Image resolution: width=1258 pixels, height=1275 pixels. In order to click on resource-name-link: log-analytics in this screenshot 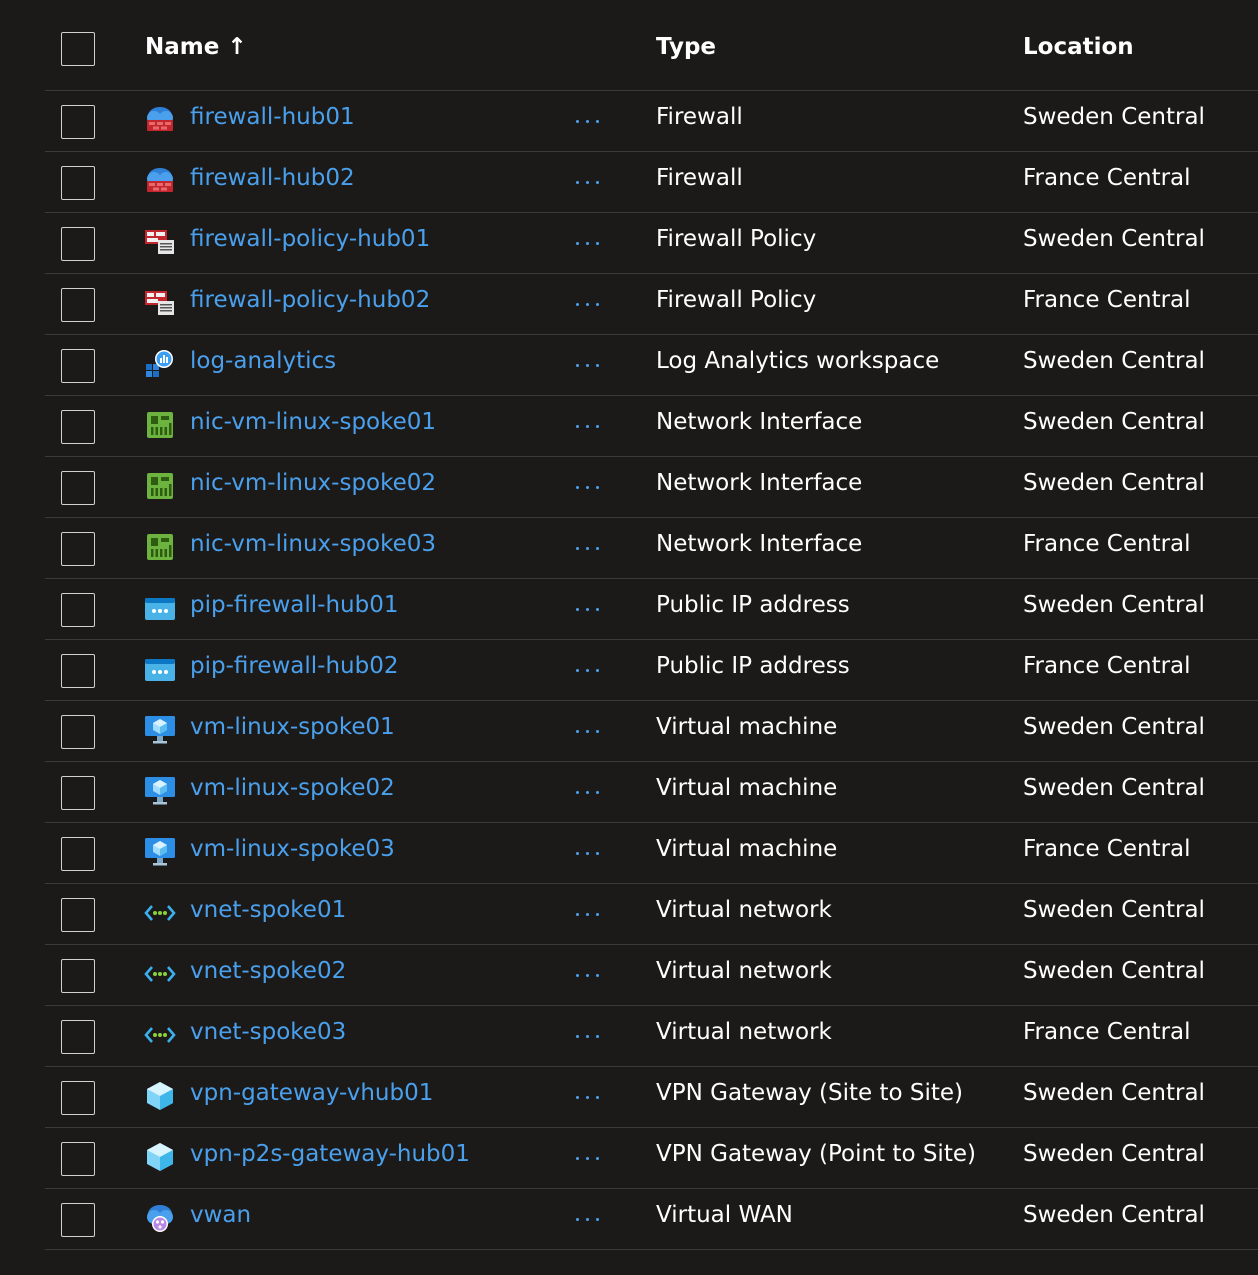, I will do `click(263, 361)`.